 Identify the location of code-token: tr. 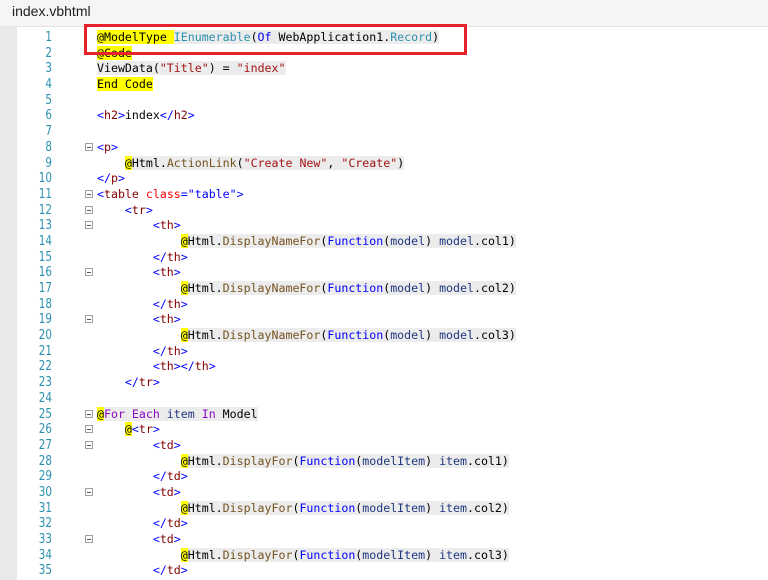
(145, 429).